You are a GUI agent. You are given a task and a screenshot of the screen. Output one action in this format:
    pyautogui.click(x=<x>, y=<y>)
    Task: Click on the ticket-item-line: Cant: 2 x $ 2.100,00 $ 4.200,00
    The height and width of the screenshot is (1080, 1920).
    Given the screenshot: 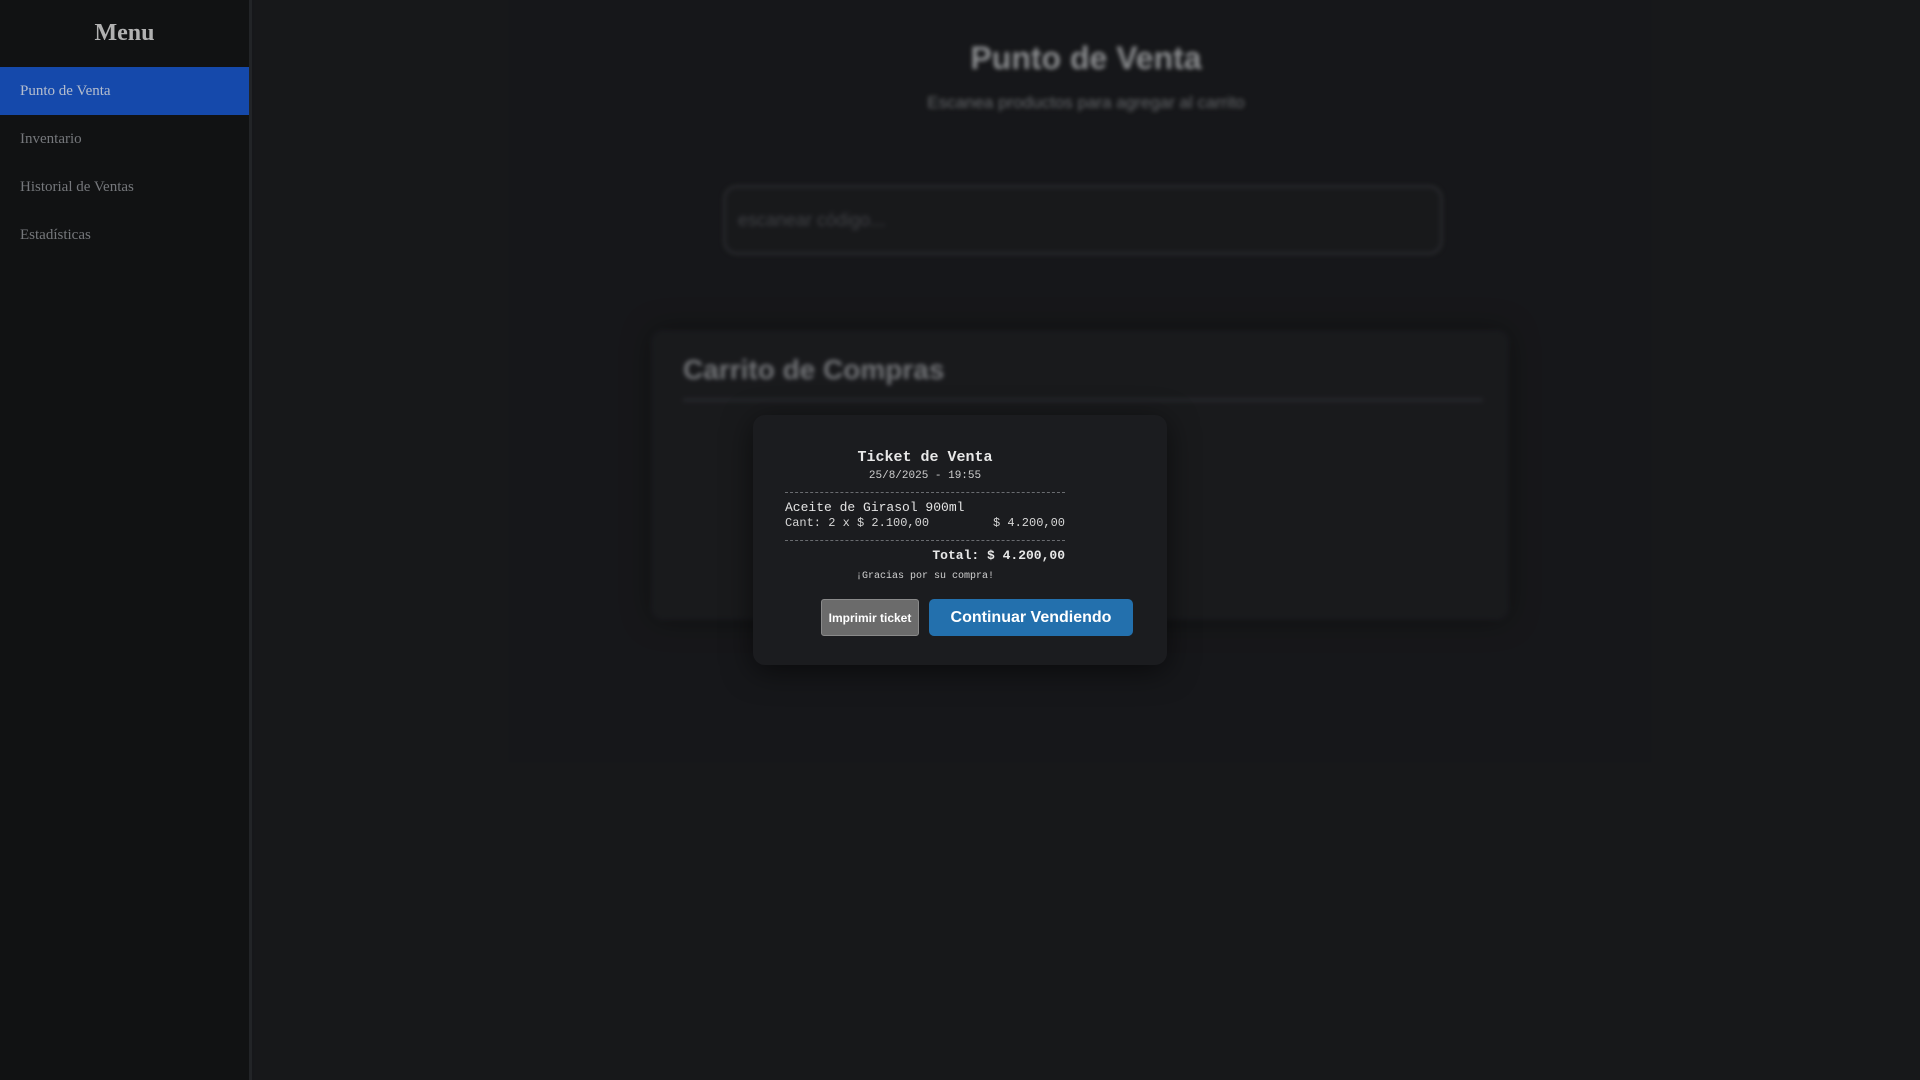 What is the action you would take?
    pyautogui.click(x=925, y=524)
    